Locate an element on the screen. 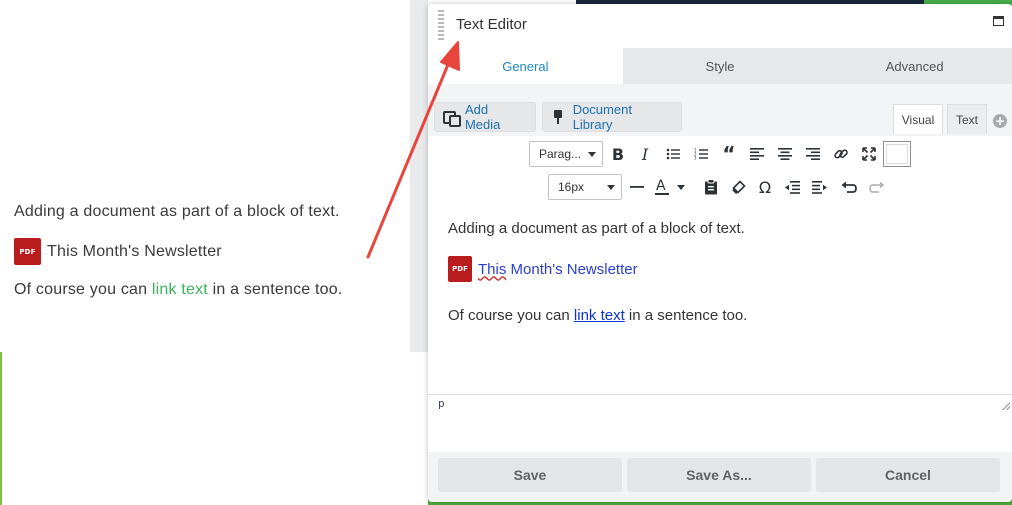 The width and height of the screenshot is (1012, 505). align-left-icon is located at coordinates (757, 154).